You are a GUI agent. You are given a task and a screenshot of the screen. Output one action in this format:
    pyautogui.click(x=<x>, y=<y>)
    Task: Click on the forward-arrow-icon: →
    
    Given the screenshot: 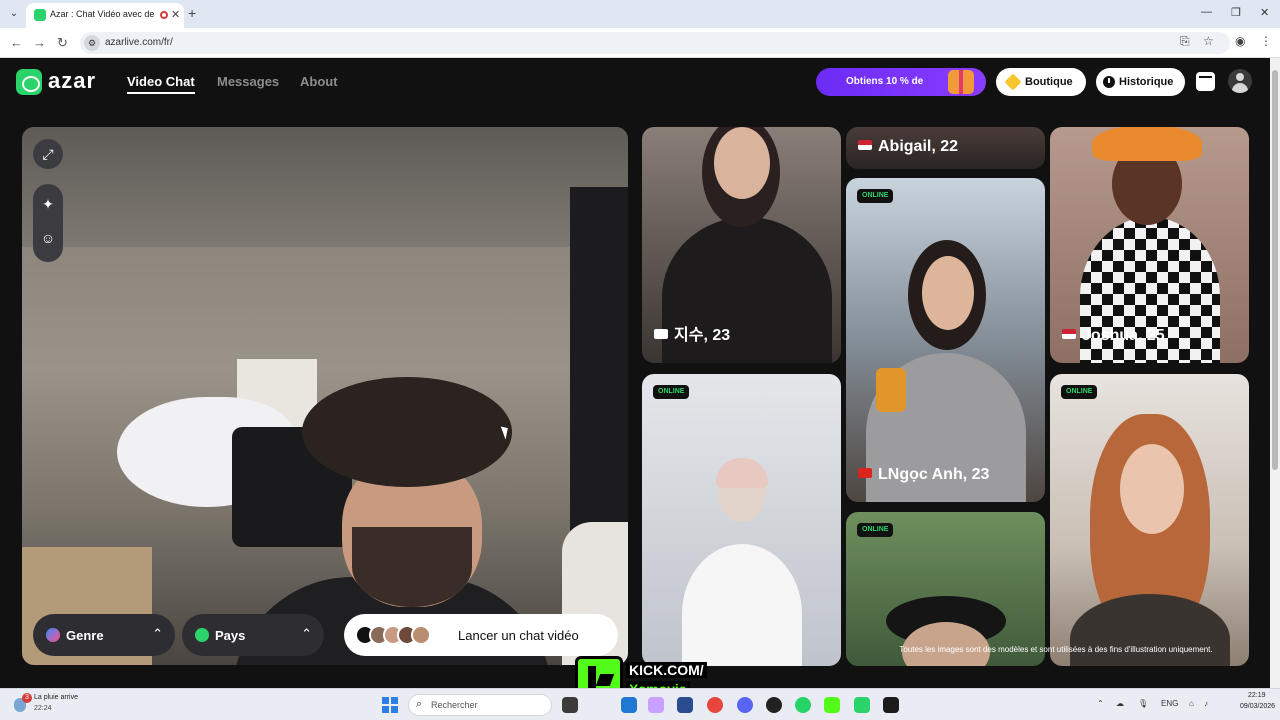 What is the action you would take?
    pyautogui.click(x=39, y=42)
    